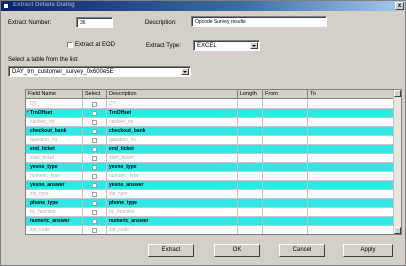  What do you see at coordinates (210, 140) in the screenshot?
I see `table-row: question_no question_no` at bounding box center [210, 140].